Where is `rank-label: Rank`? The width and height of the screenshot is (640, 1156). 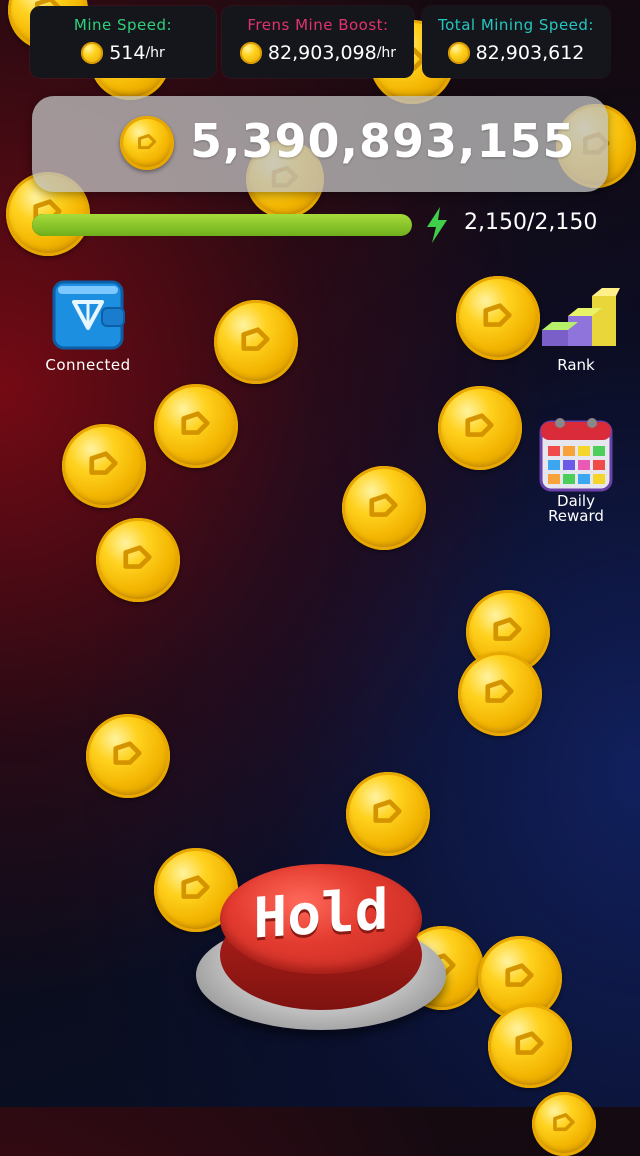 rank-label: Rank is located at coordinates (576, 365).